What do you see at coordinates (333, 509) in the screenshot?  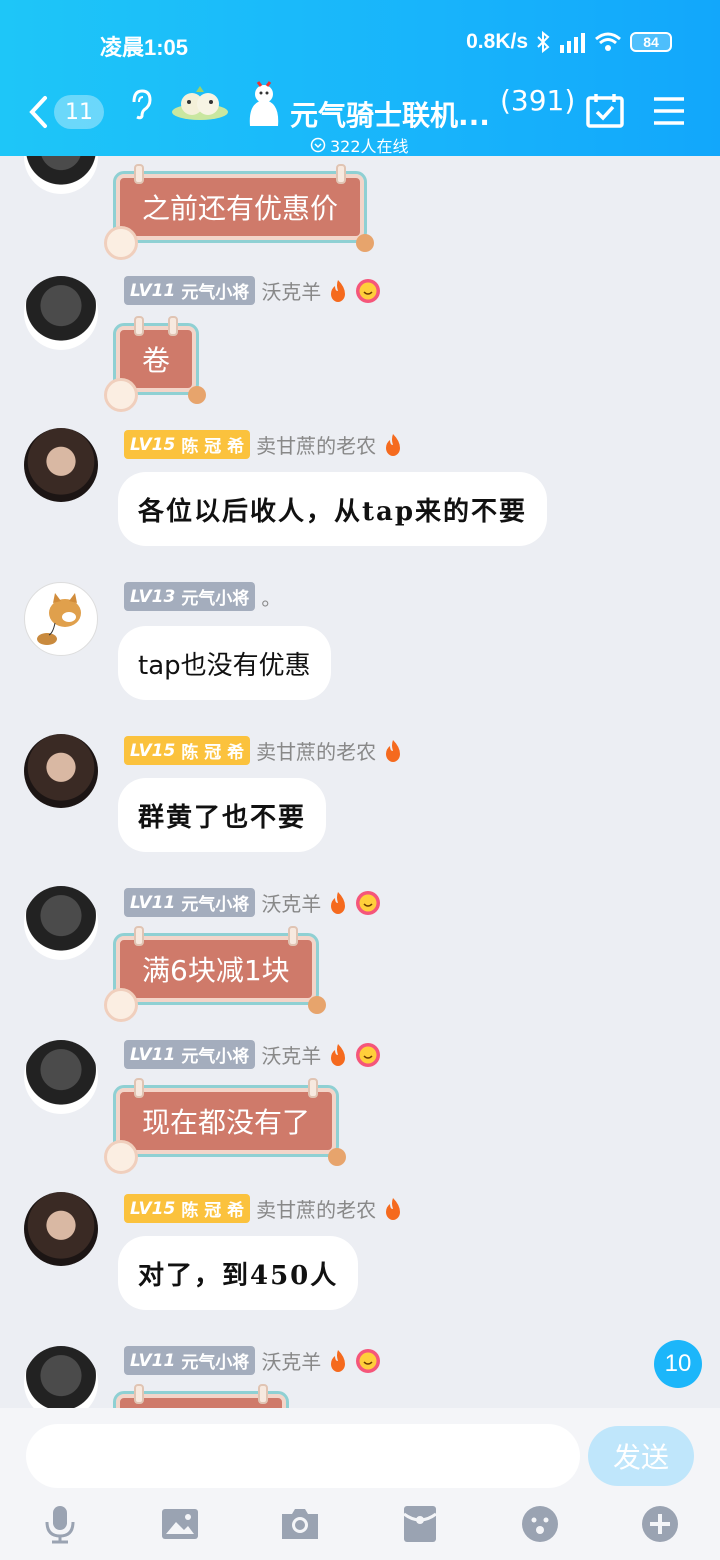 I see `text-message: 各位以后收人，从tap来的不要` at bounding box center [333, 509].